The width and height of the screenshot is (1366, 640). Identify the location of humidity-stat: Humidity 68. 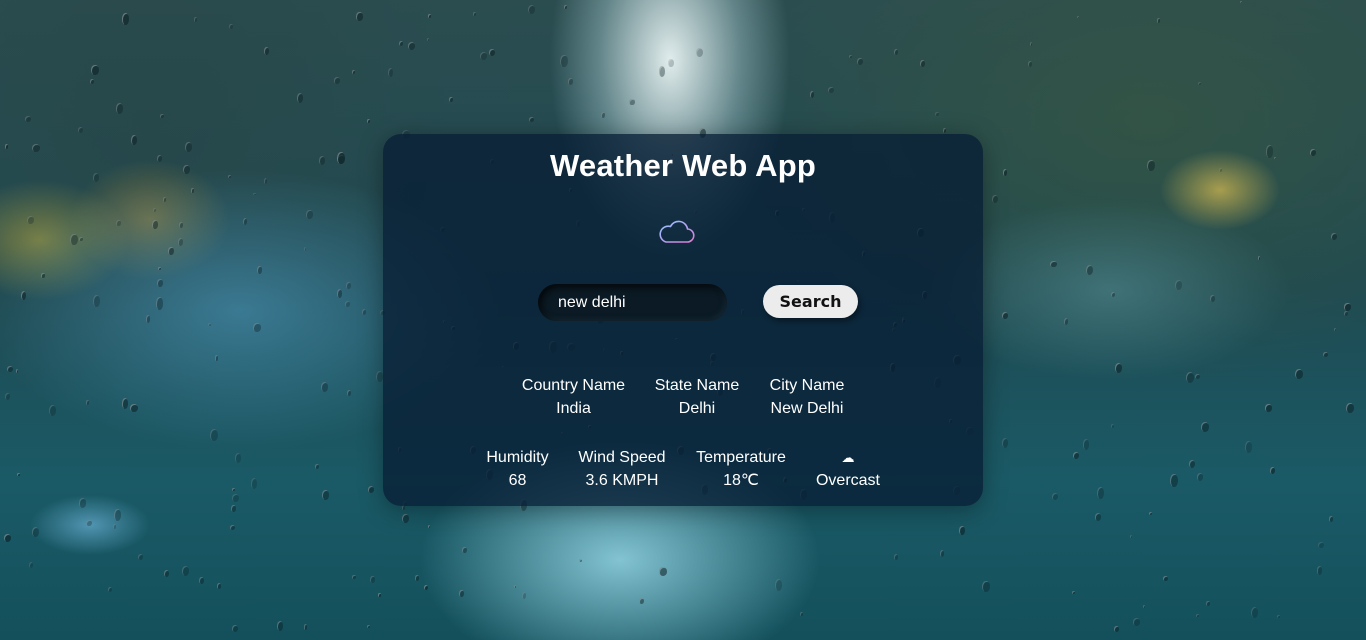
(517, 469).